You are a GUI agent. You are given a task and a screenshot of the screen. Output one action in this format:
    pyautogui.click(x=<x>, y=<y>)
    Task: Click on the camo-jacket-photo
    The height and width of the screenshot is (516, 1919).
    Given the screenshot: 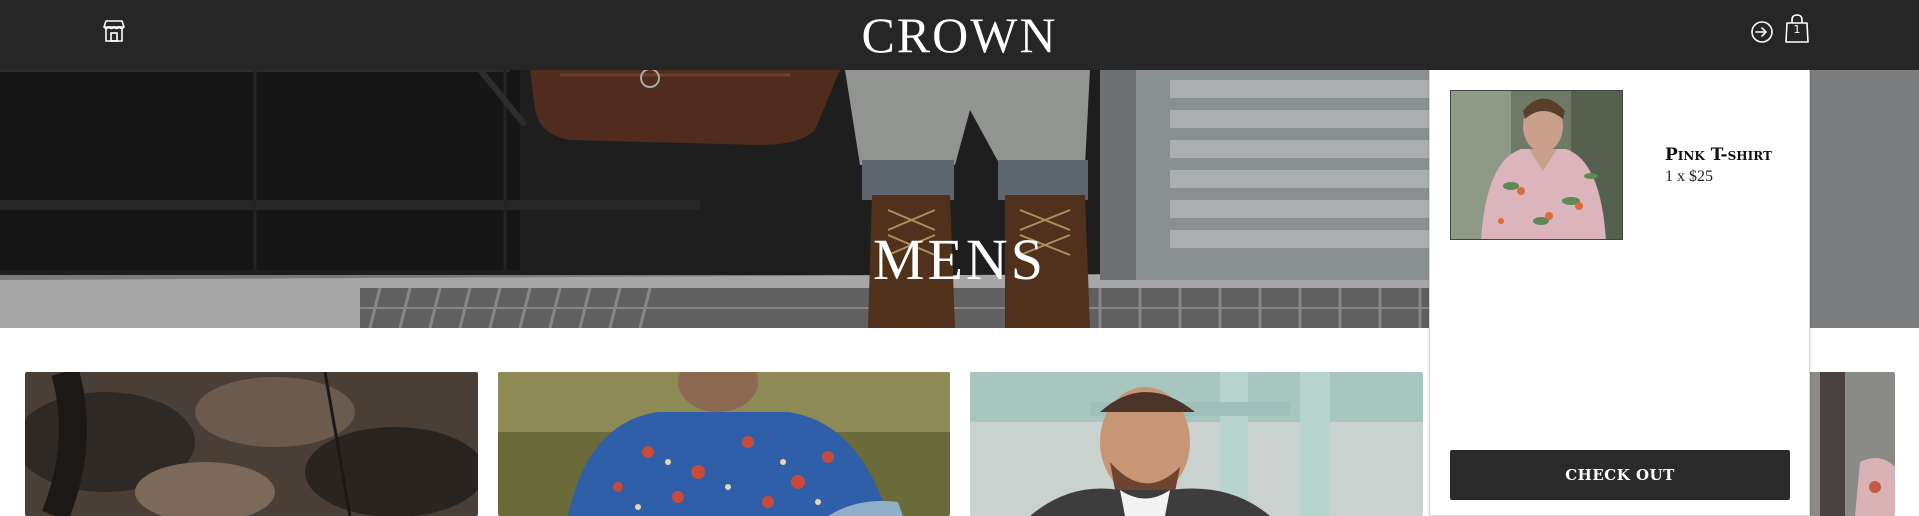 What is the action you would take?
    pyautogui.click(x=251, y=444)
    